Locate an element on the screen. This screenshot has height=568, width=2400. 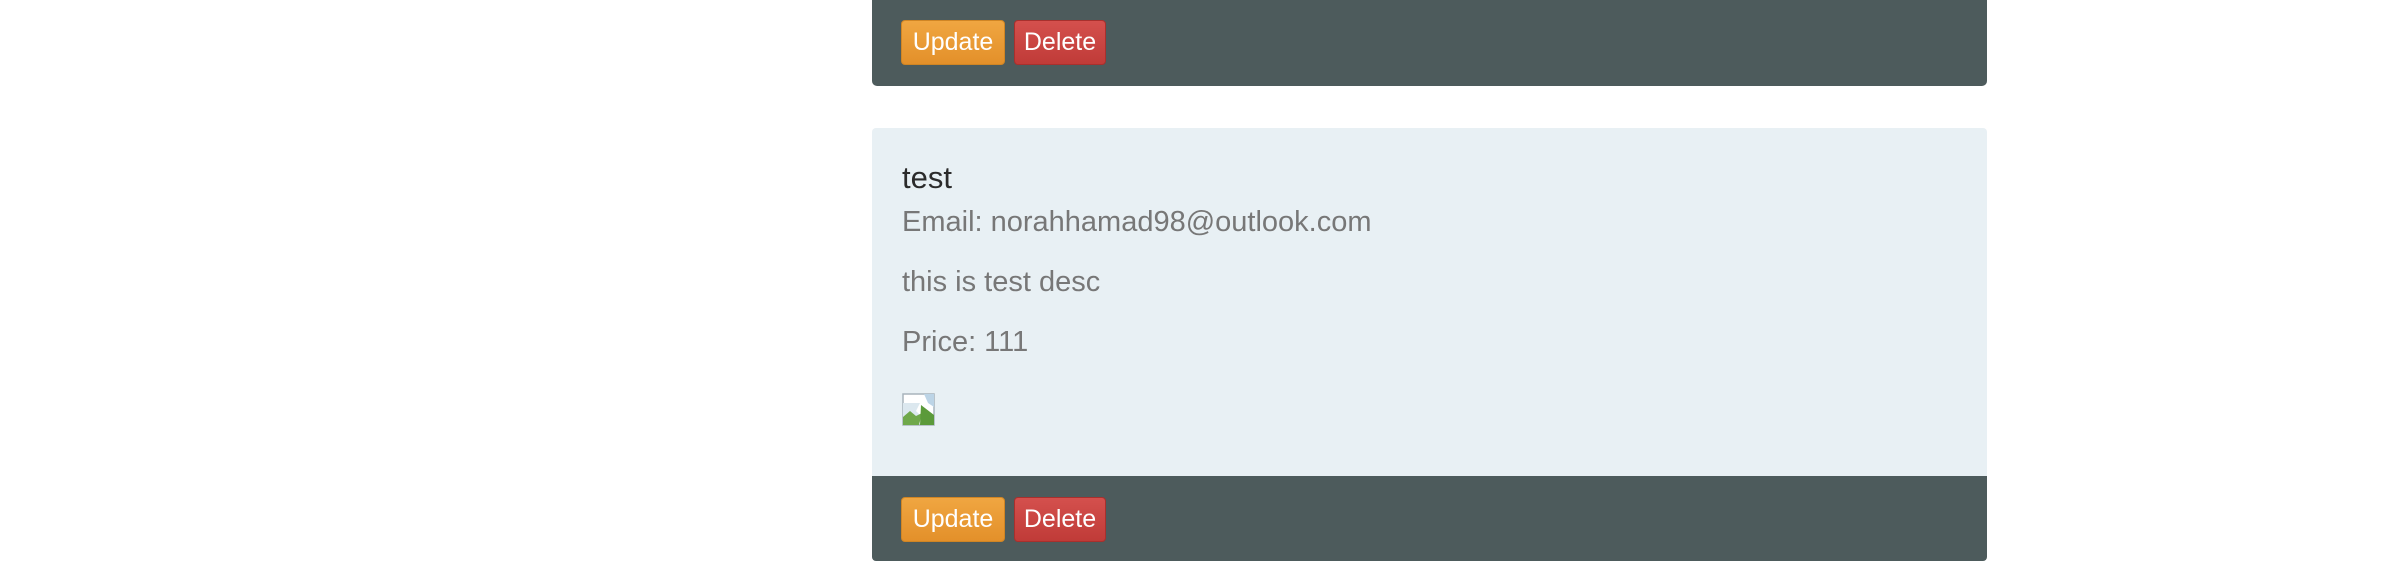
broken-image-icon is located at coordinates (918, 409).